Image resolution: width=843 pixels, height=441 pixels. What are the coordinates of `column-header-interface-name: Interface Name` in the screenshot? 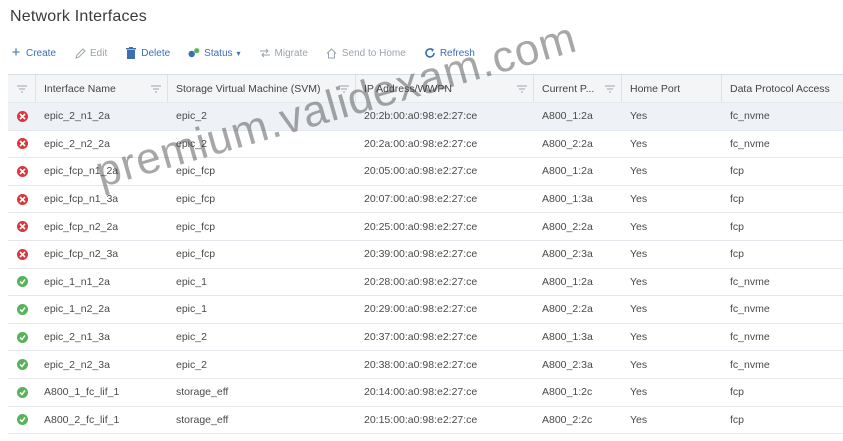 It's located at (102, 88).